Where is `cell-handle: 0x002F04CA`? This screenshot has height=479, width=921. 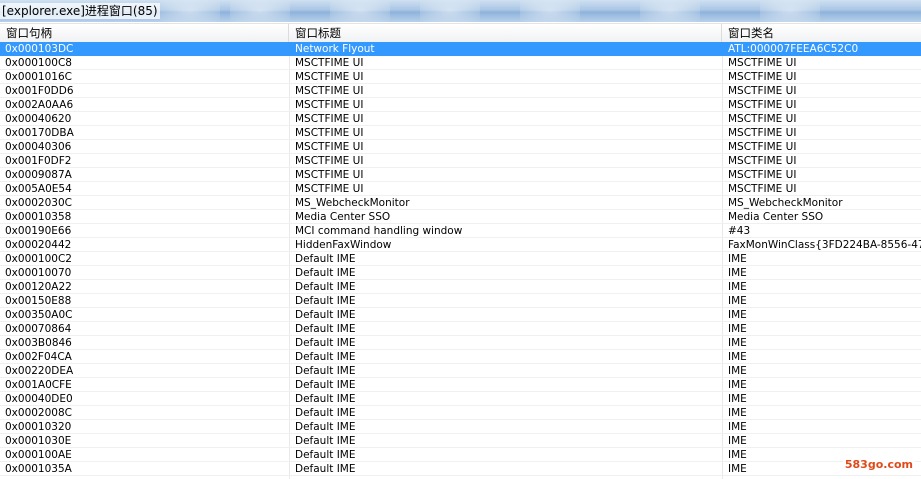 cell-handle: 0x002F04CA is located at coordinates (38, 357).